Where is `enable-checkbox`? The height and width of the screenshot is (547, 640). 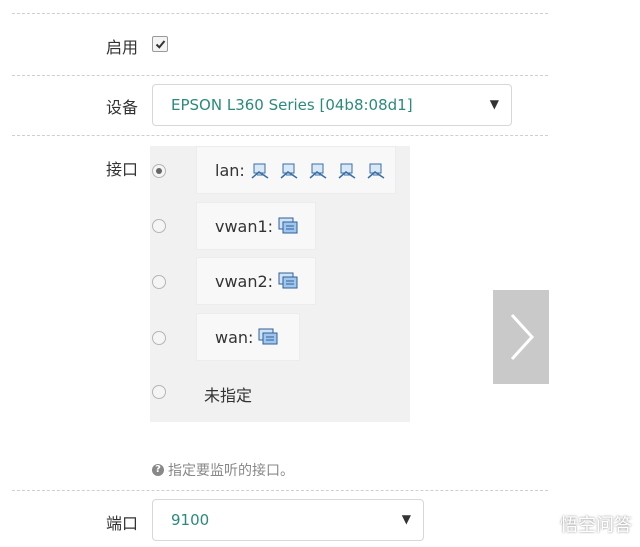
enable-checkbox is located at coordinates (160, 44).